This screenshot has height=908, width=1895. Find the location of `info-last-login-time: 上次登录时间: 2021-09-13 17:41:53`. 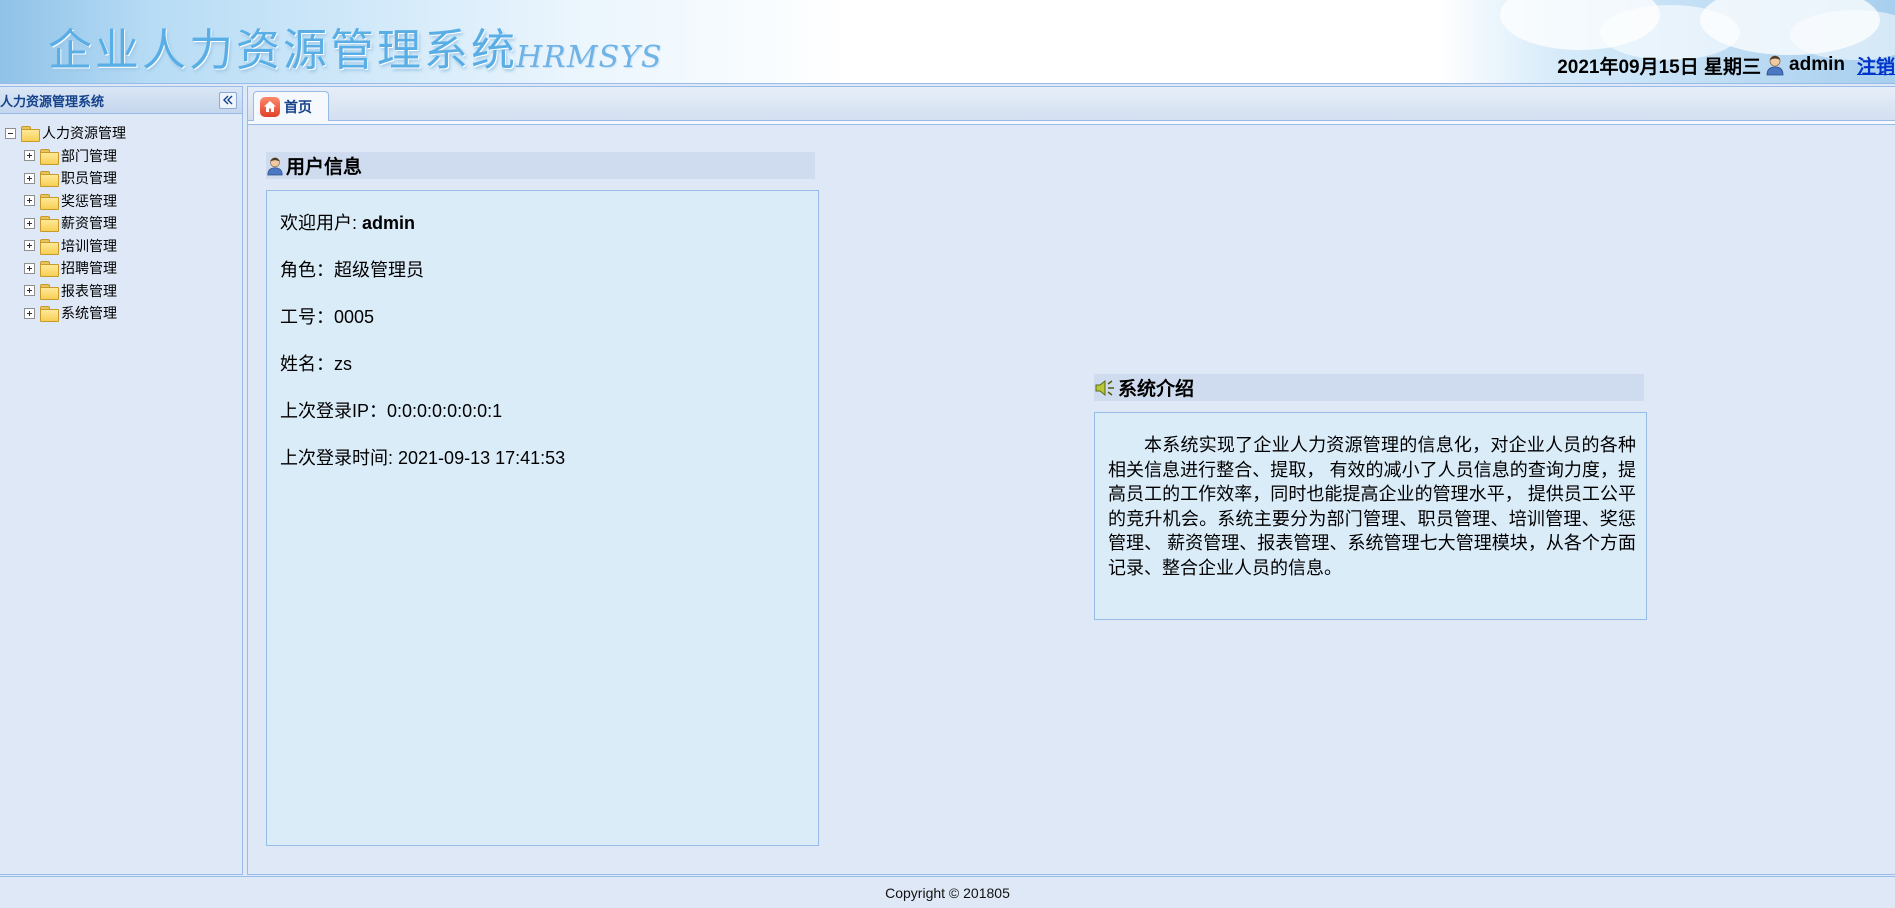

info-last-login-time: 上次登录时间: 2021-09-13 17:41:53 is located at coordinates (549, 469).